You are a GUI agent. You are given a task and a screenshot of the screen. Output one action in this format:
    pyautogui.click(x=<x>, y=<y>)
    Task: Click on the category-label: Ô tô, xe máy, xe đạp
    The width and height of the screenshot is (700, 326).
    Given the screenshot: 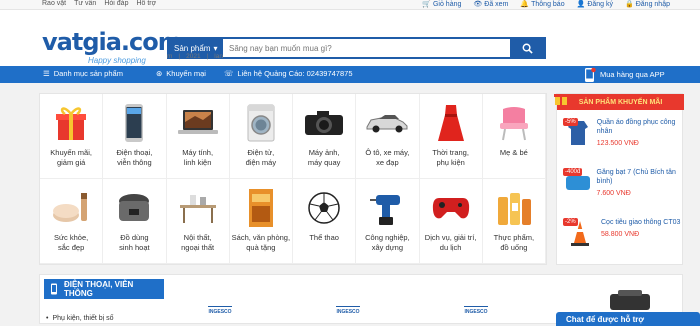 What is the action you would take?
    pyautogui.click(x=387, y=157)
    